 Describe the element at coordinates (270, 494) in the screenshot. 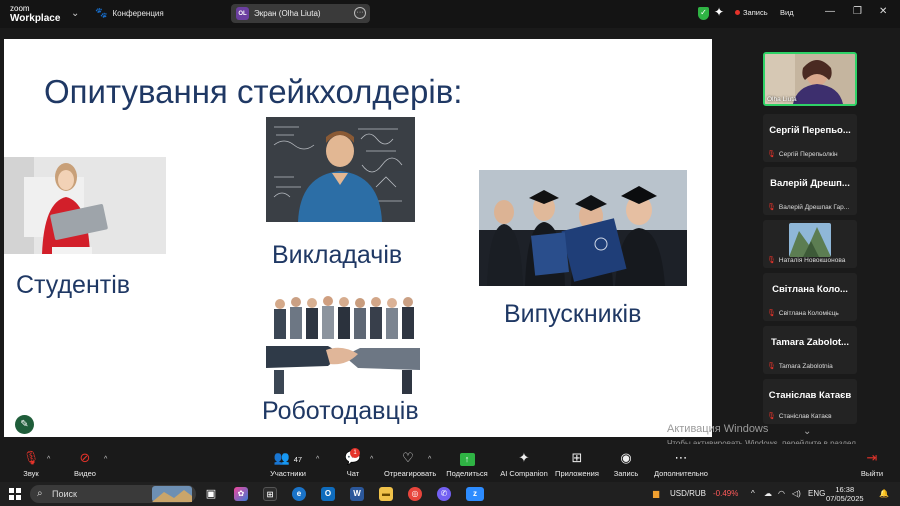

I see `store-icon: ⊞` at that location.